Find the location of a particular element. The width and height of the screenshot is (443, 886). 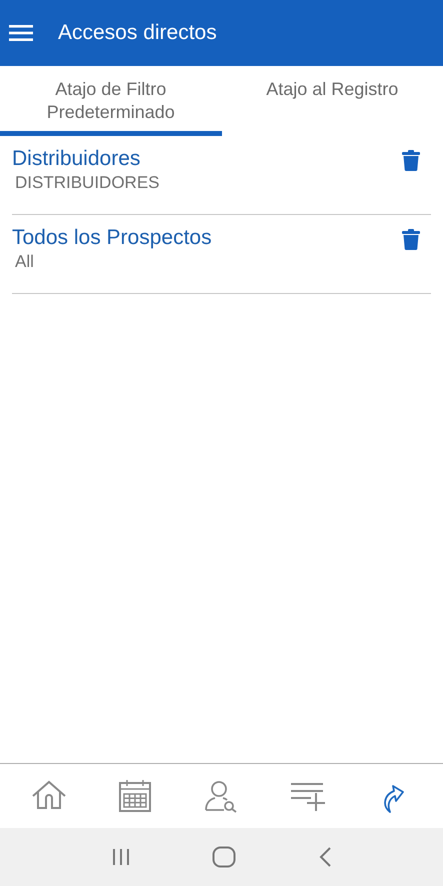

tab: Atajo de Filtro Predeterminado is located at coordinates (111, 101).